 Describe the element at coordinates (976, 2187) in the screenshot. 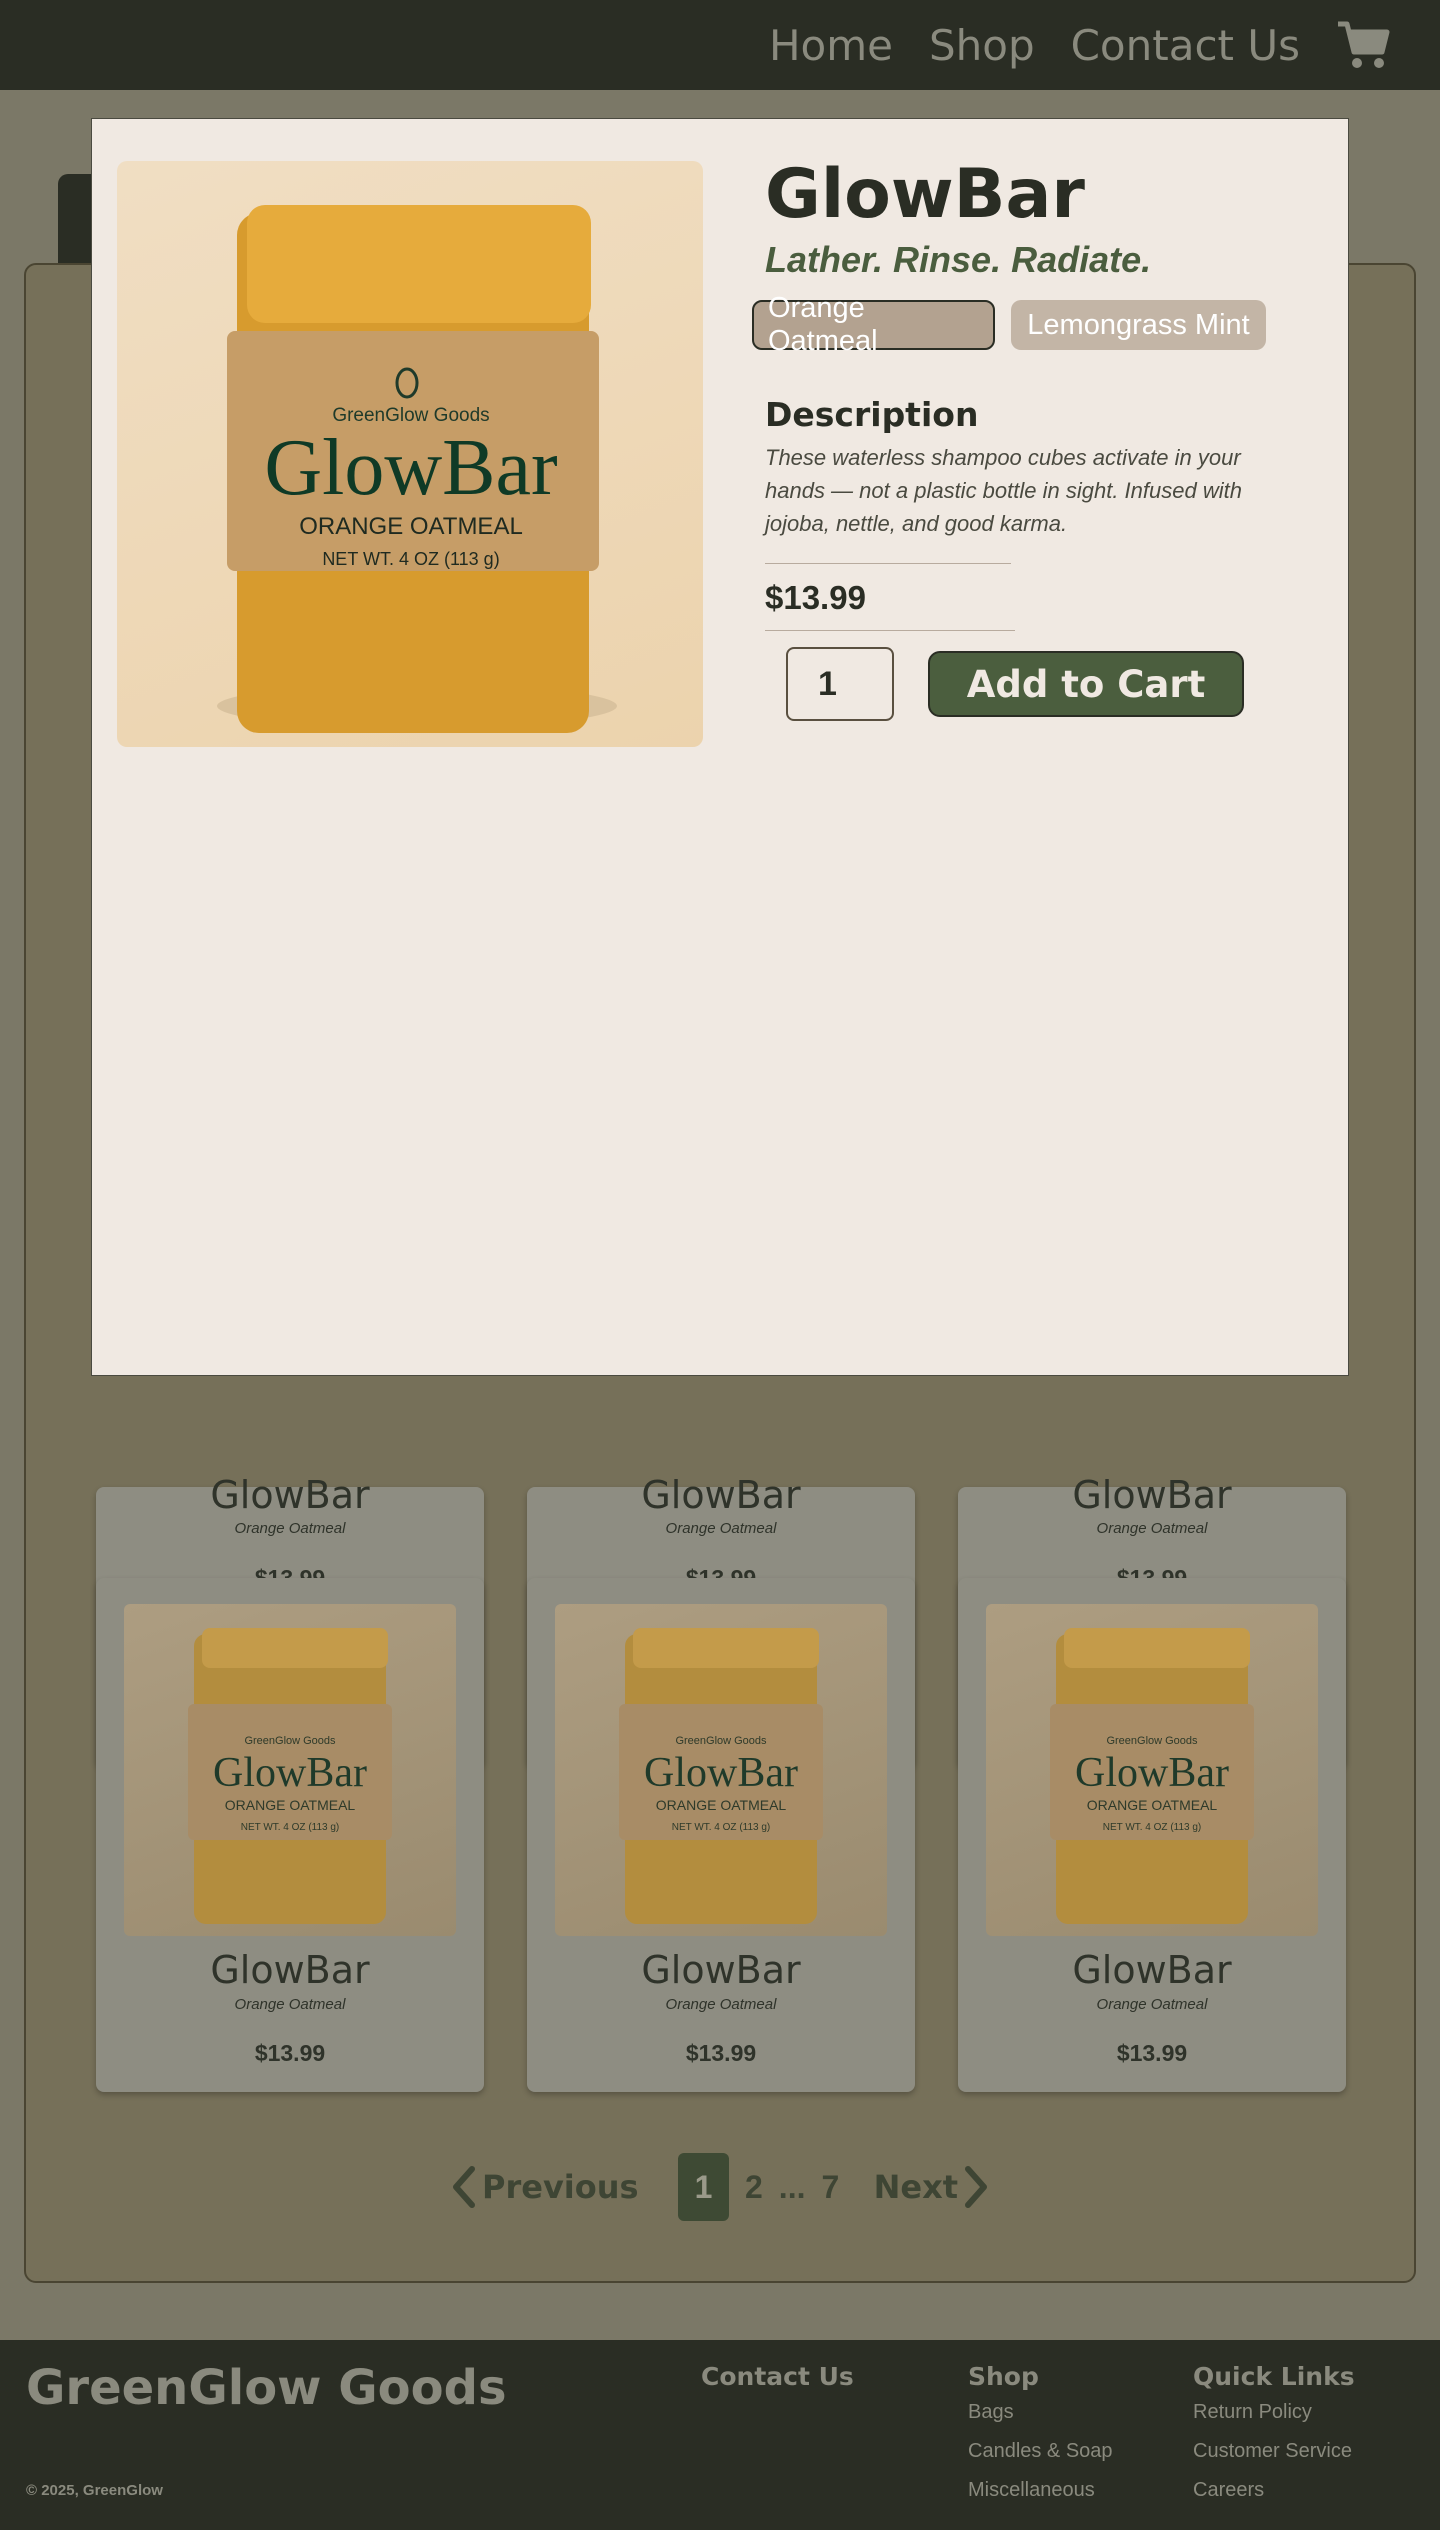

I see `chevron-right-icon` at that location.